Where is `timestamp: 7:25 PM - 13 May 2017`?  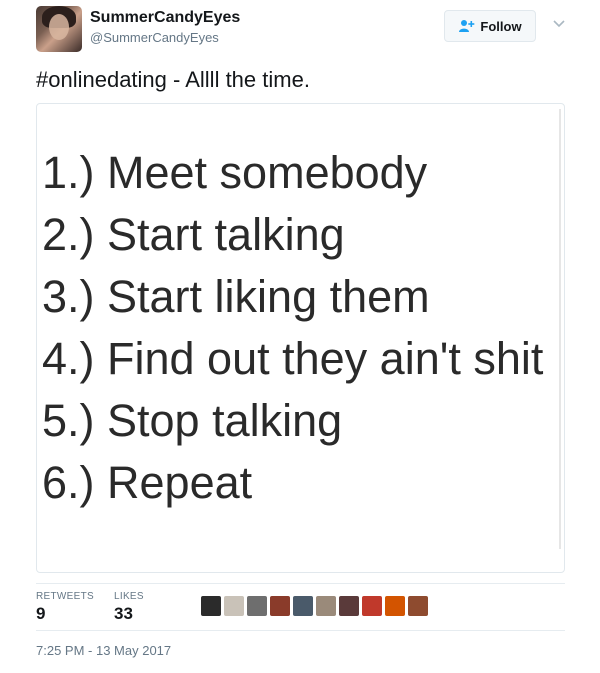
timestamp: 7:25 PM - 13 May 2017 is located at coordinates (103, 650).